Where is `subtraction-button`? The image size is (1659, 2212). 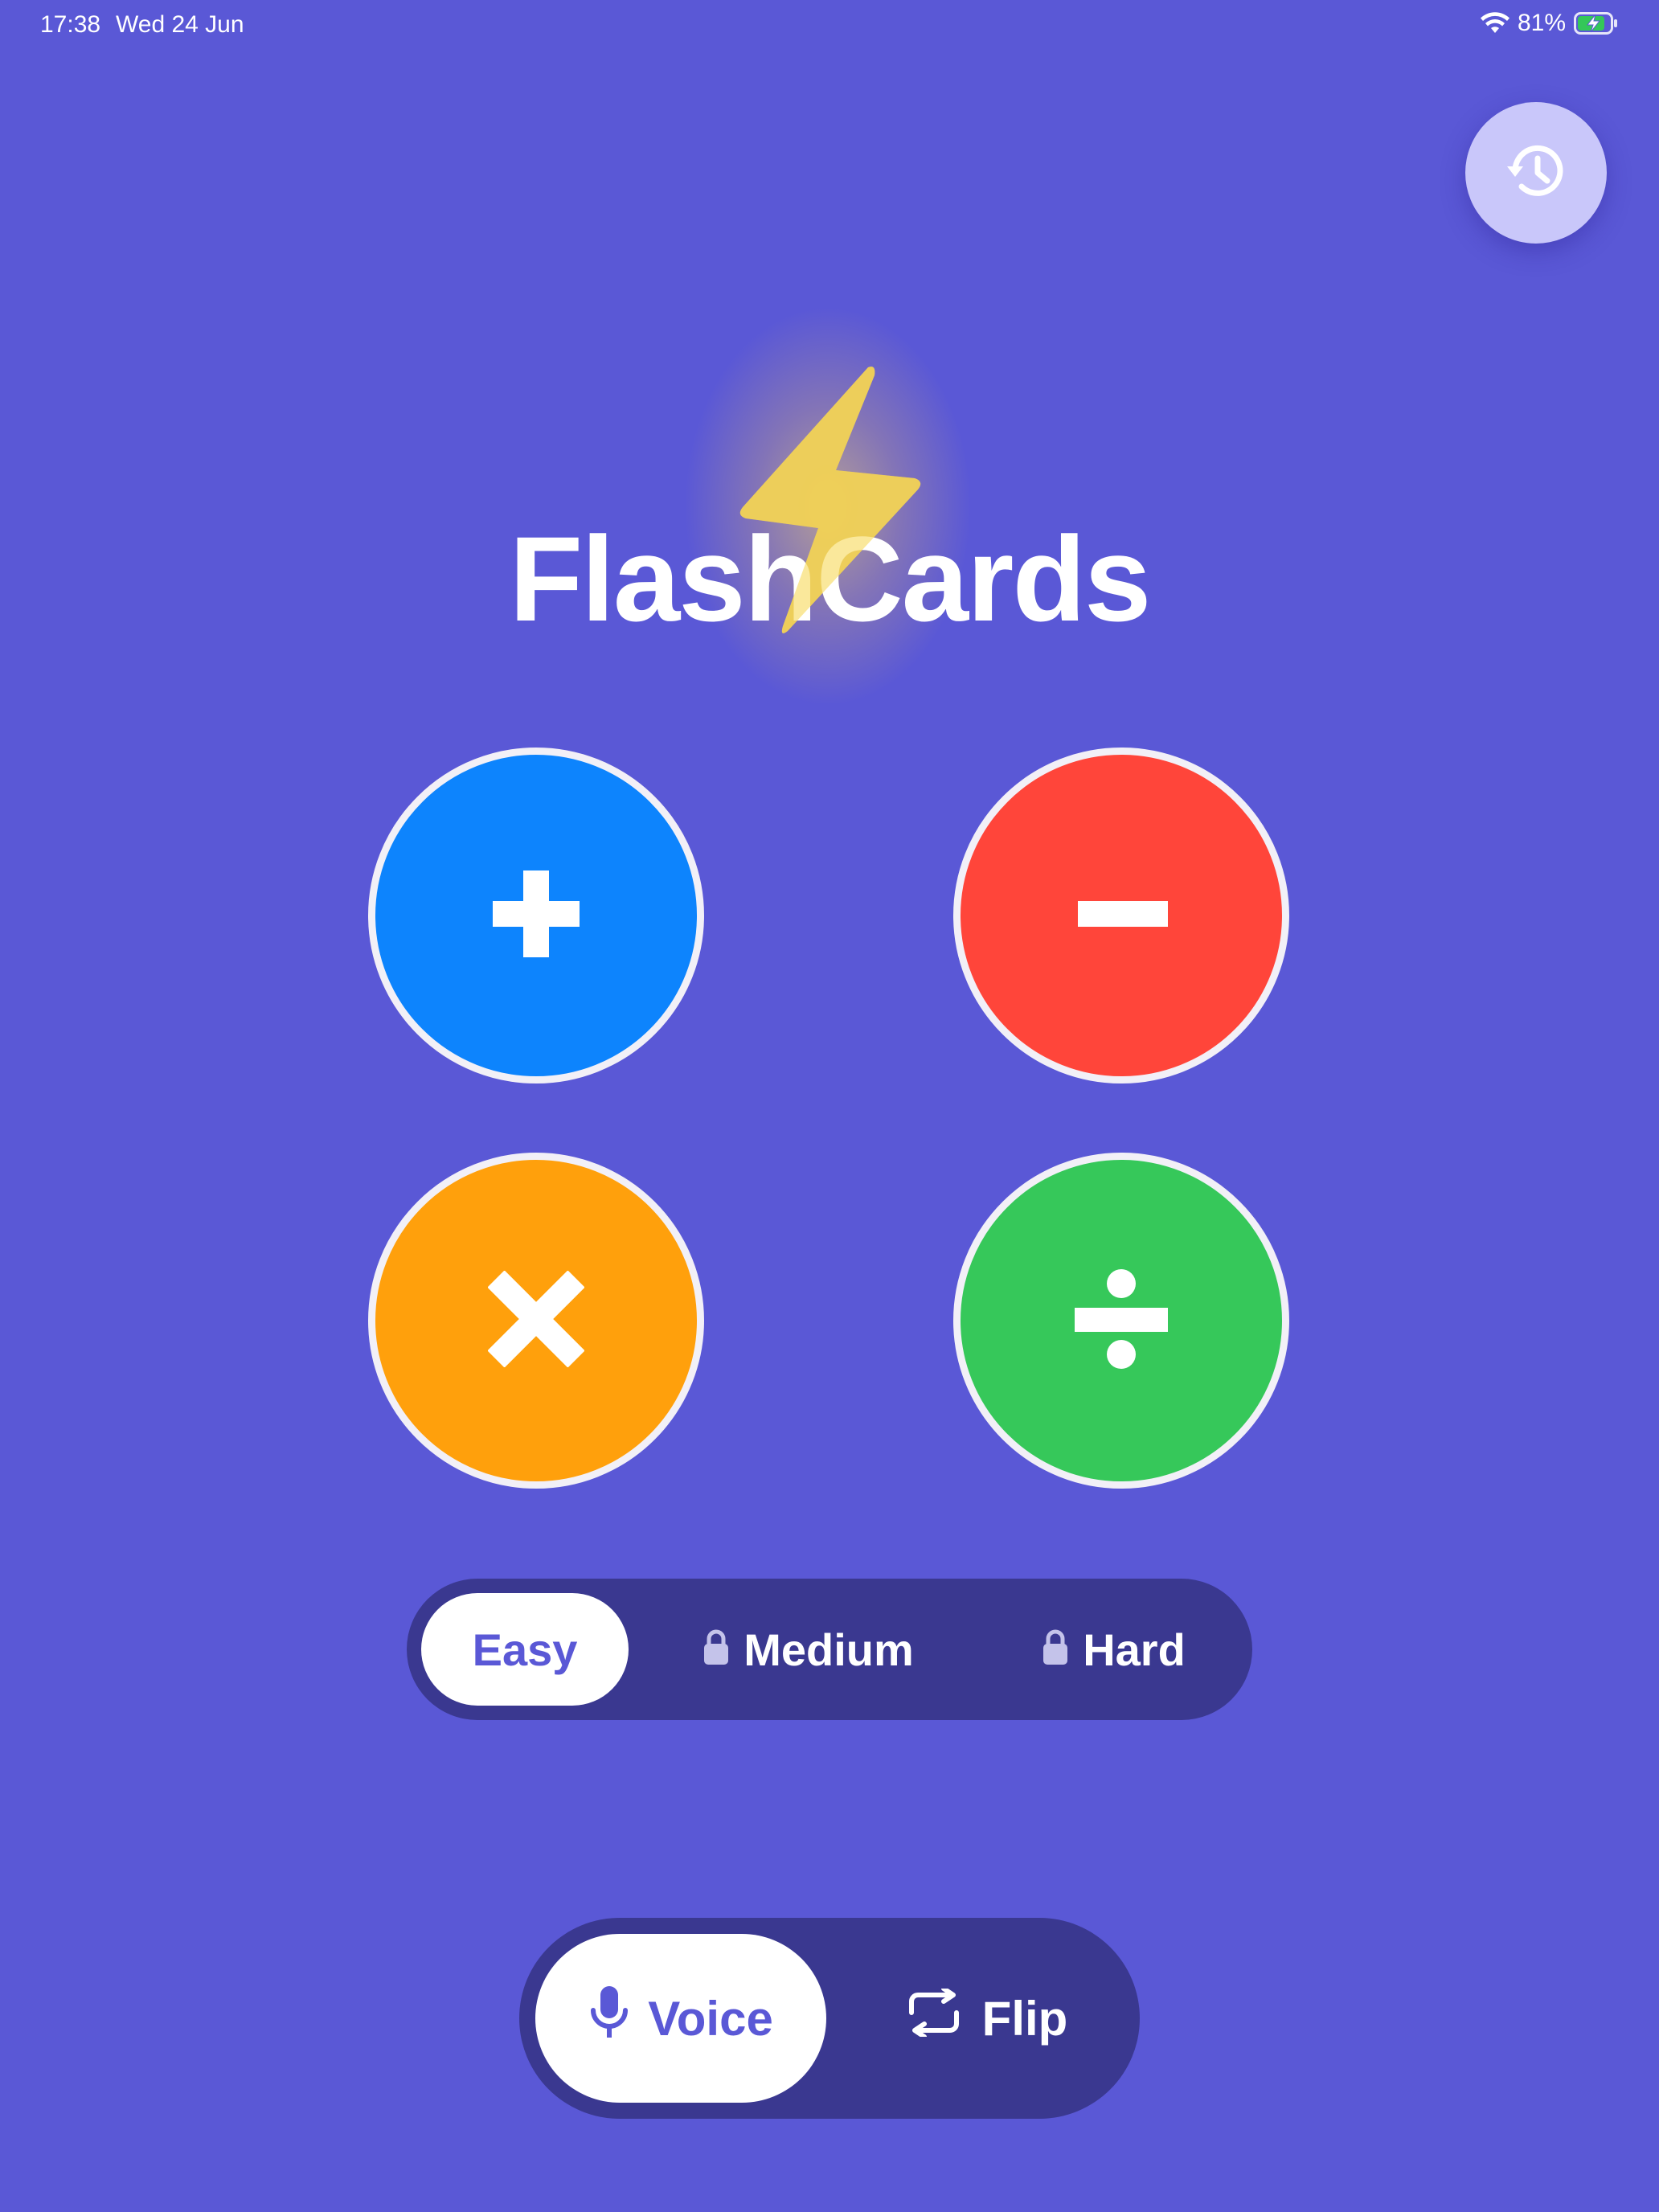
subtraction-button is located at coordinates (1121, 915).